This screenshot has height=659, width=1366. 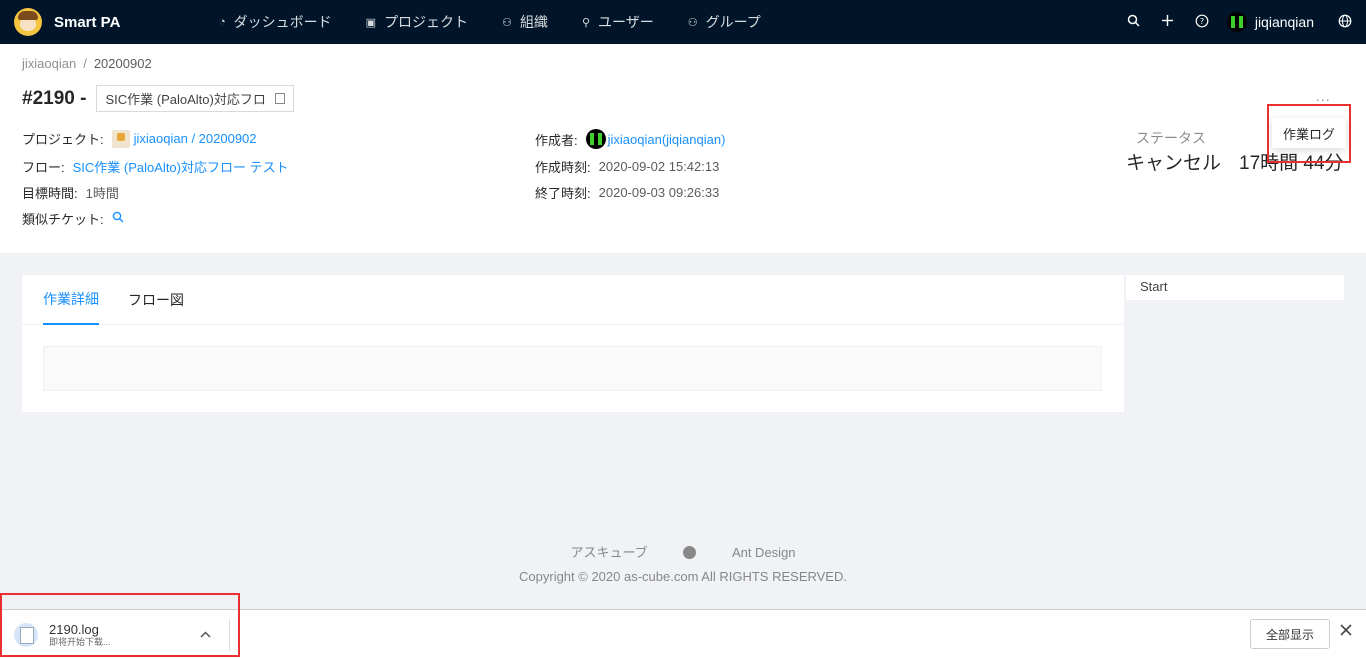 What do you see at coordinates (1154, 286) in the screenshot?
I see `step-label: Start` at bounding box center [1154, 286].